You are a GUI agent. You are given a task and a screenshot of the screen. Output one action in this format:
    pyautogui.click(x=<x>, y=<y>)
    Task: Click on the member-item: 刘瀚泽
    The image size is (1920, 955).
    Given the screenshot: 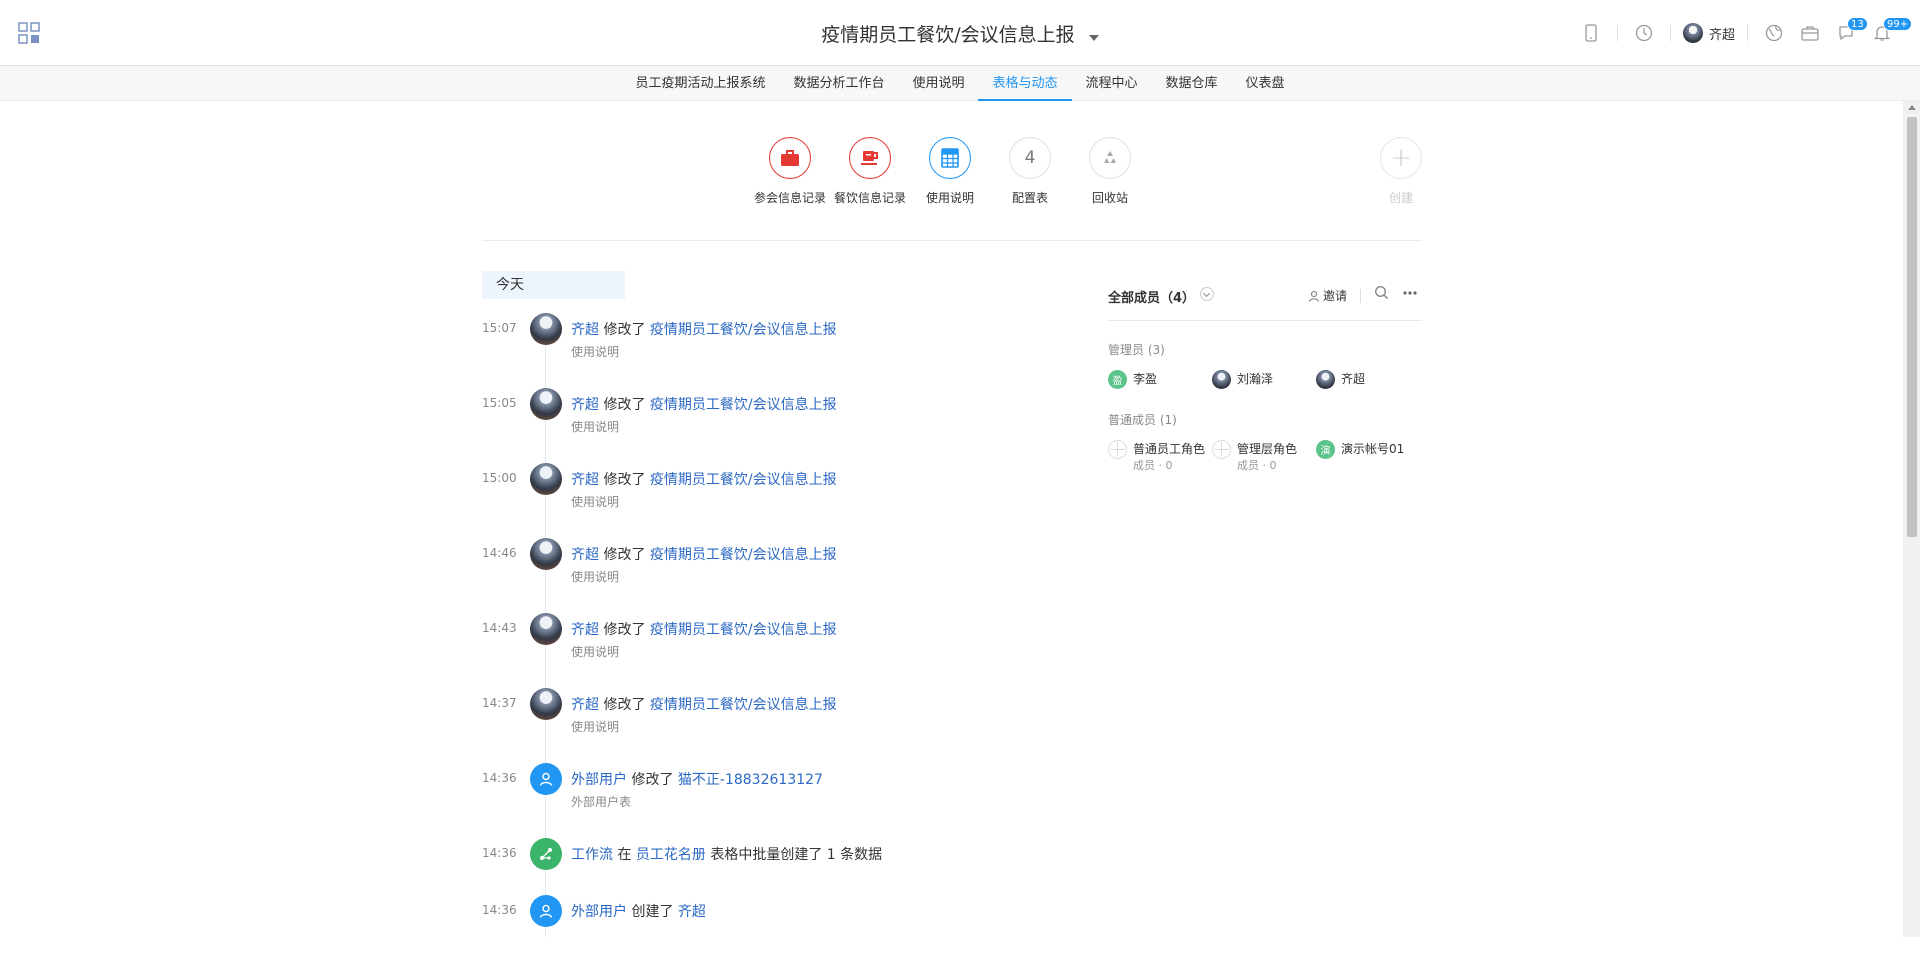 What is the action you would take?
    pyautogui.click(x=1264, y=379)
    